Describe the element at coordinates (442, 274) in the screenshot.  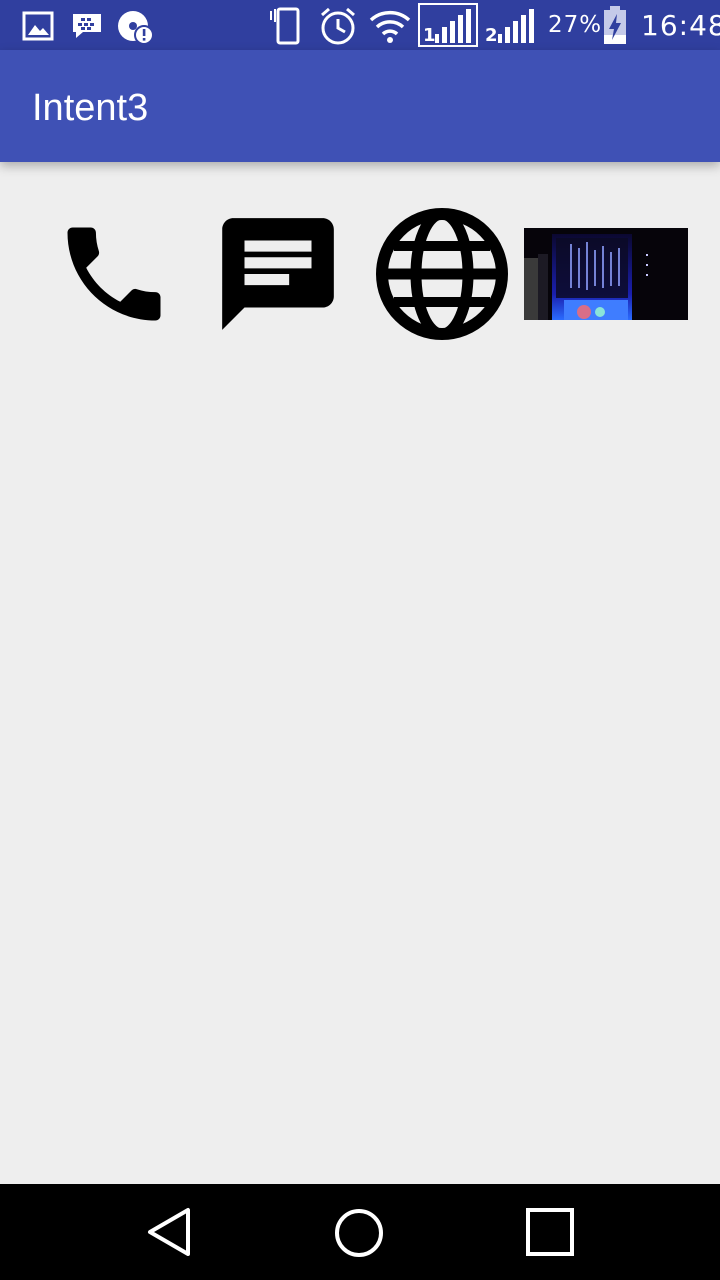
I see `globe-icon` at that location.